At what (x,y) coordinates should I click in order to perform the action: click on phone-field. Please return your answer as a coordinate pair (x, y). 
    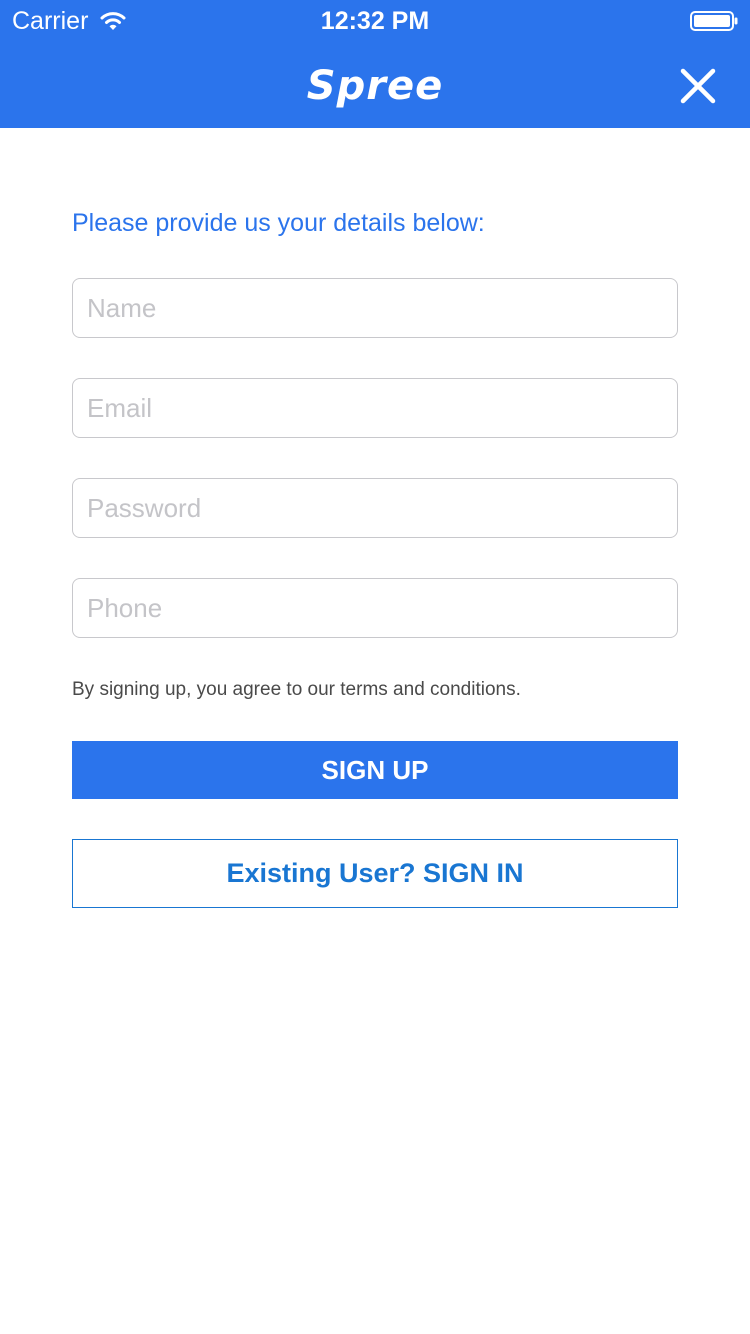
    Looking at the image, I should click on (375, 608).